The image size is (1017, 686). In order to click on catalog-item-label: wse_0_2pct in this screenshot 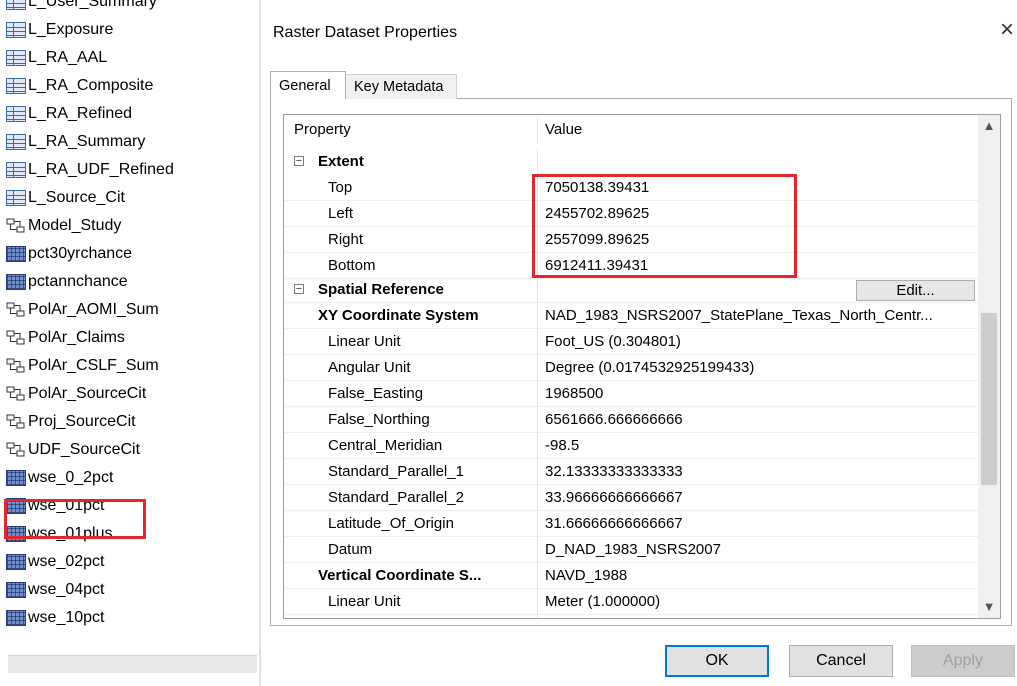, I will do `click(71, 477)`.